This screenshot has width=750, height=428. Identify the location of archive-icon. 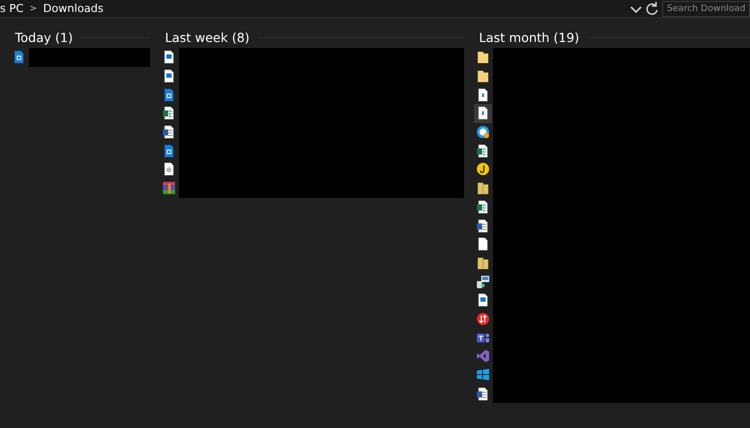
(169, 188).